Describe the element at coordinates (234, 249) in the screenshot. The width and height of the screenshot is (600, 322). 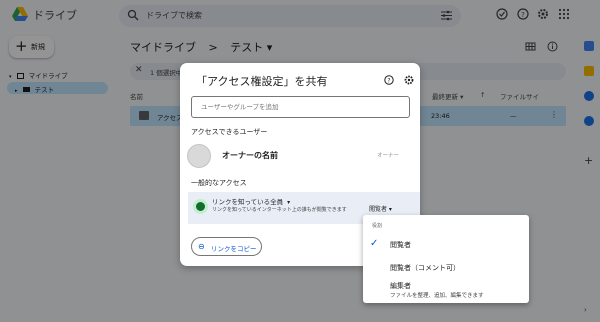
I see `copy-link-label: リンクをコピー` at that location.